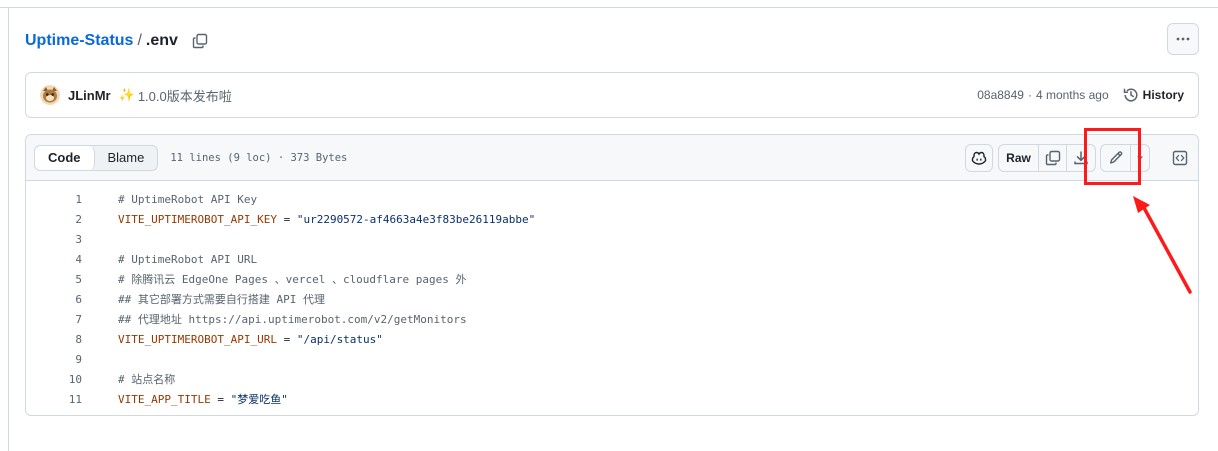  I want to click on view-mode-toggle: Code Blame, so click(96, 157).